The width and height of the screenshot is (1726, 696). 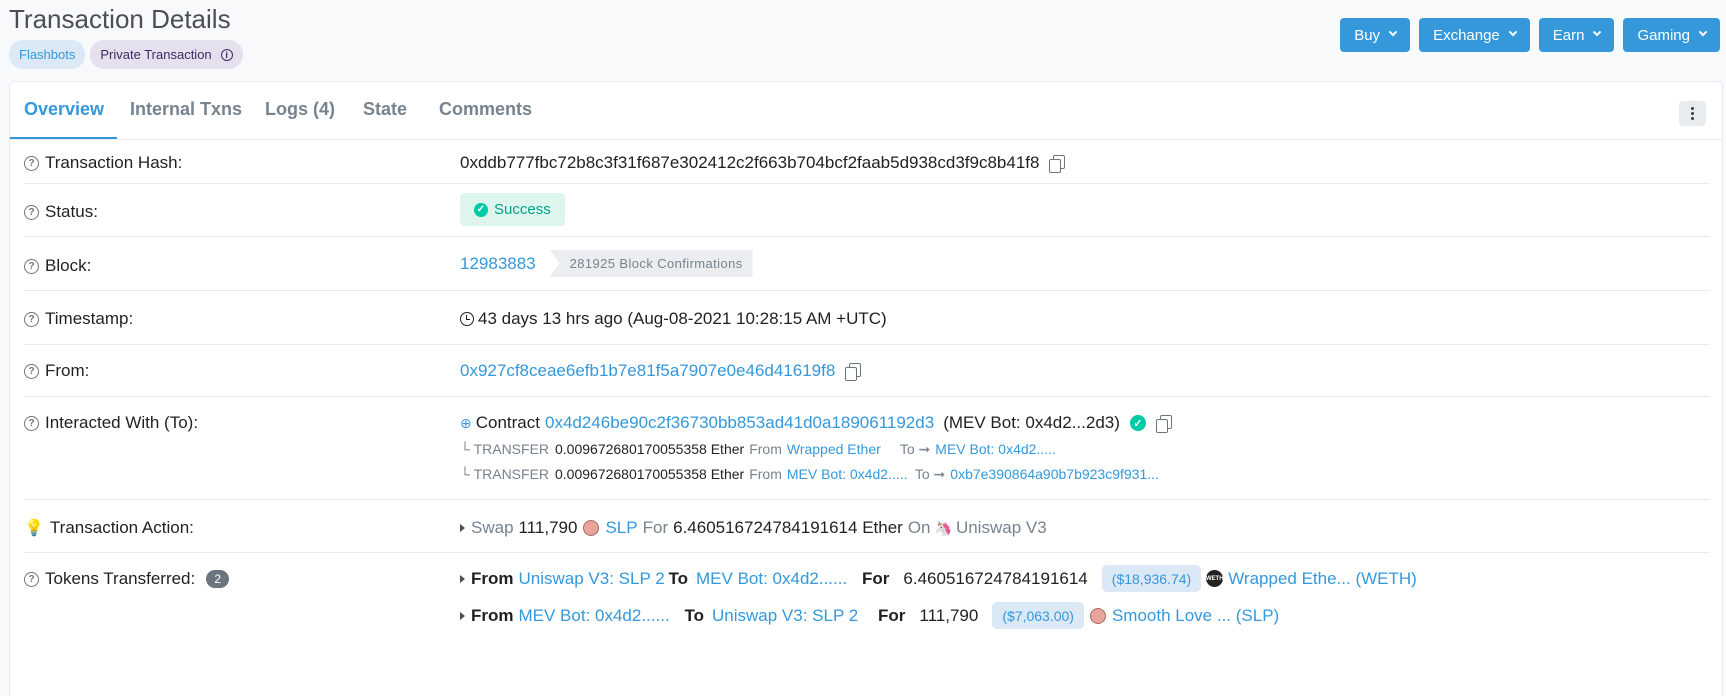 I want to click on status-value: Success, so click(x=522, y=209).